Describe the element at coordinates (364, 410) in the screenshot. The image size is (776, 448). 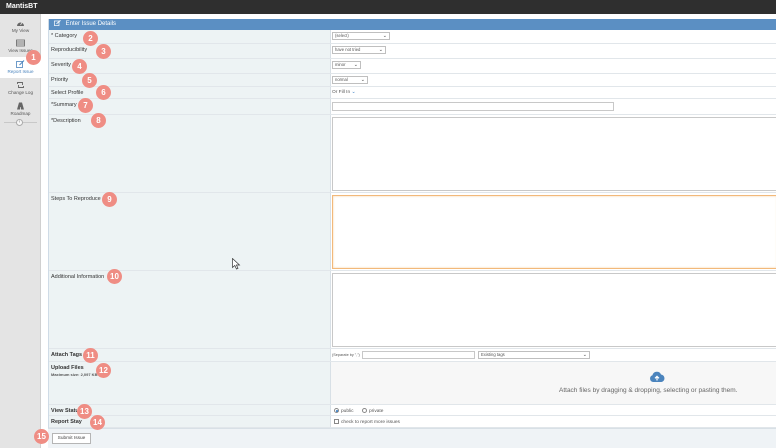
I see `radio-icon` at that location.